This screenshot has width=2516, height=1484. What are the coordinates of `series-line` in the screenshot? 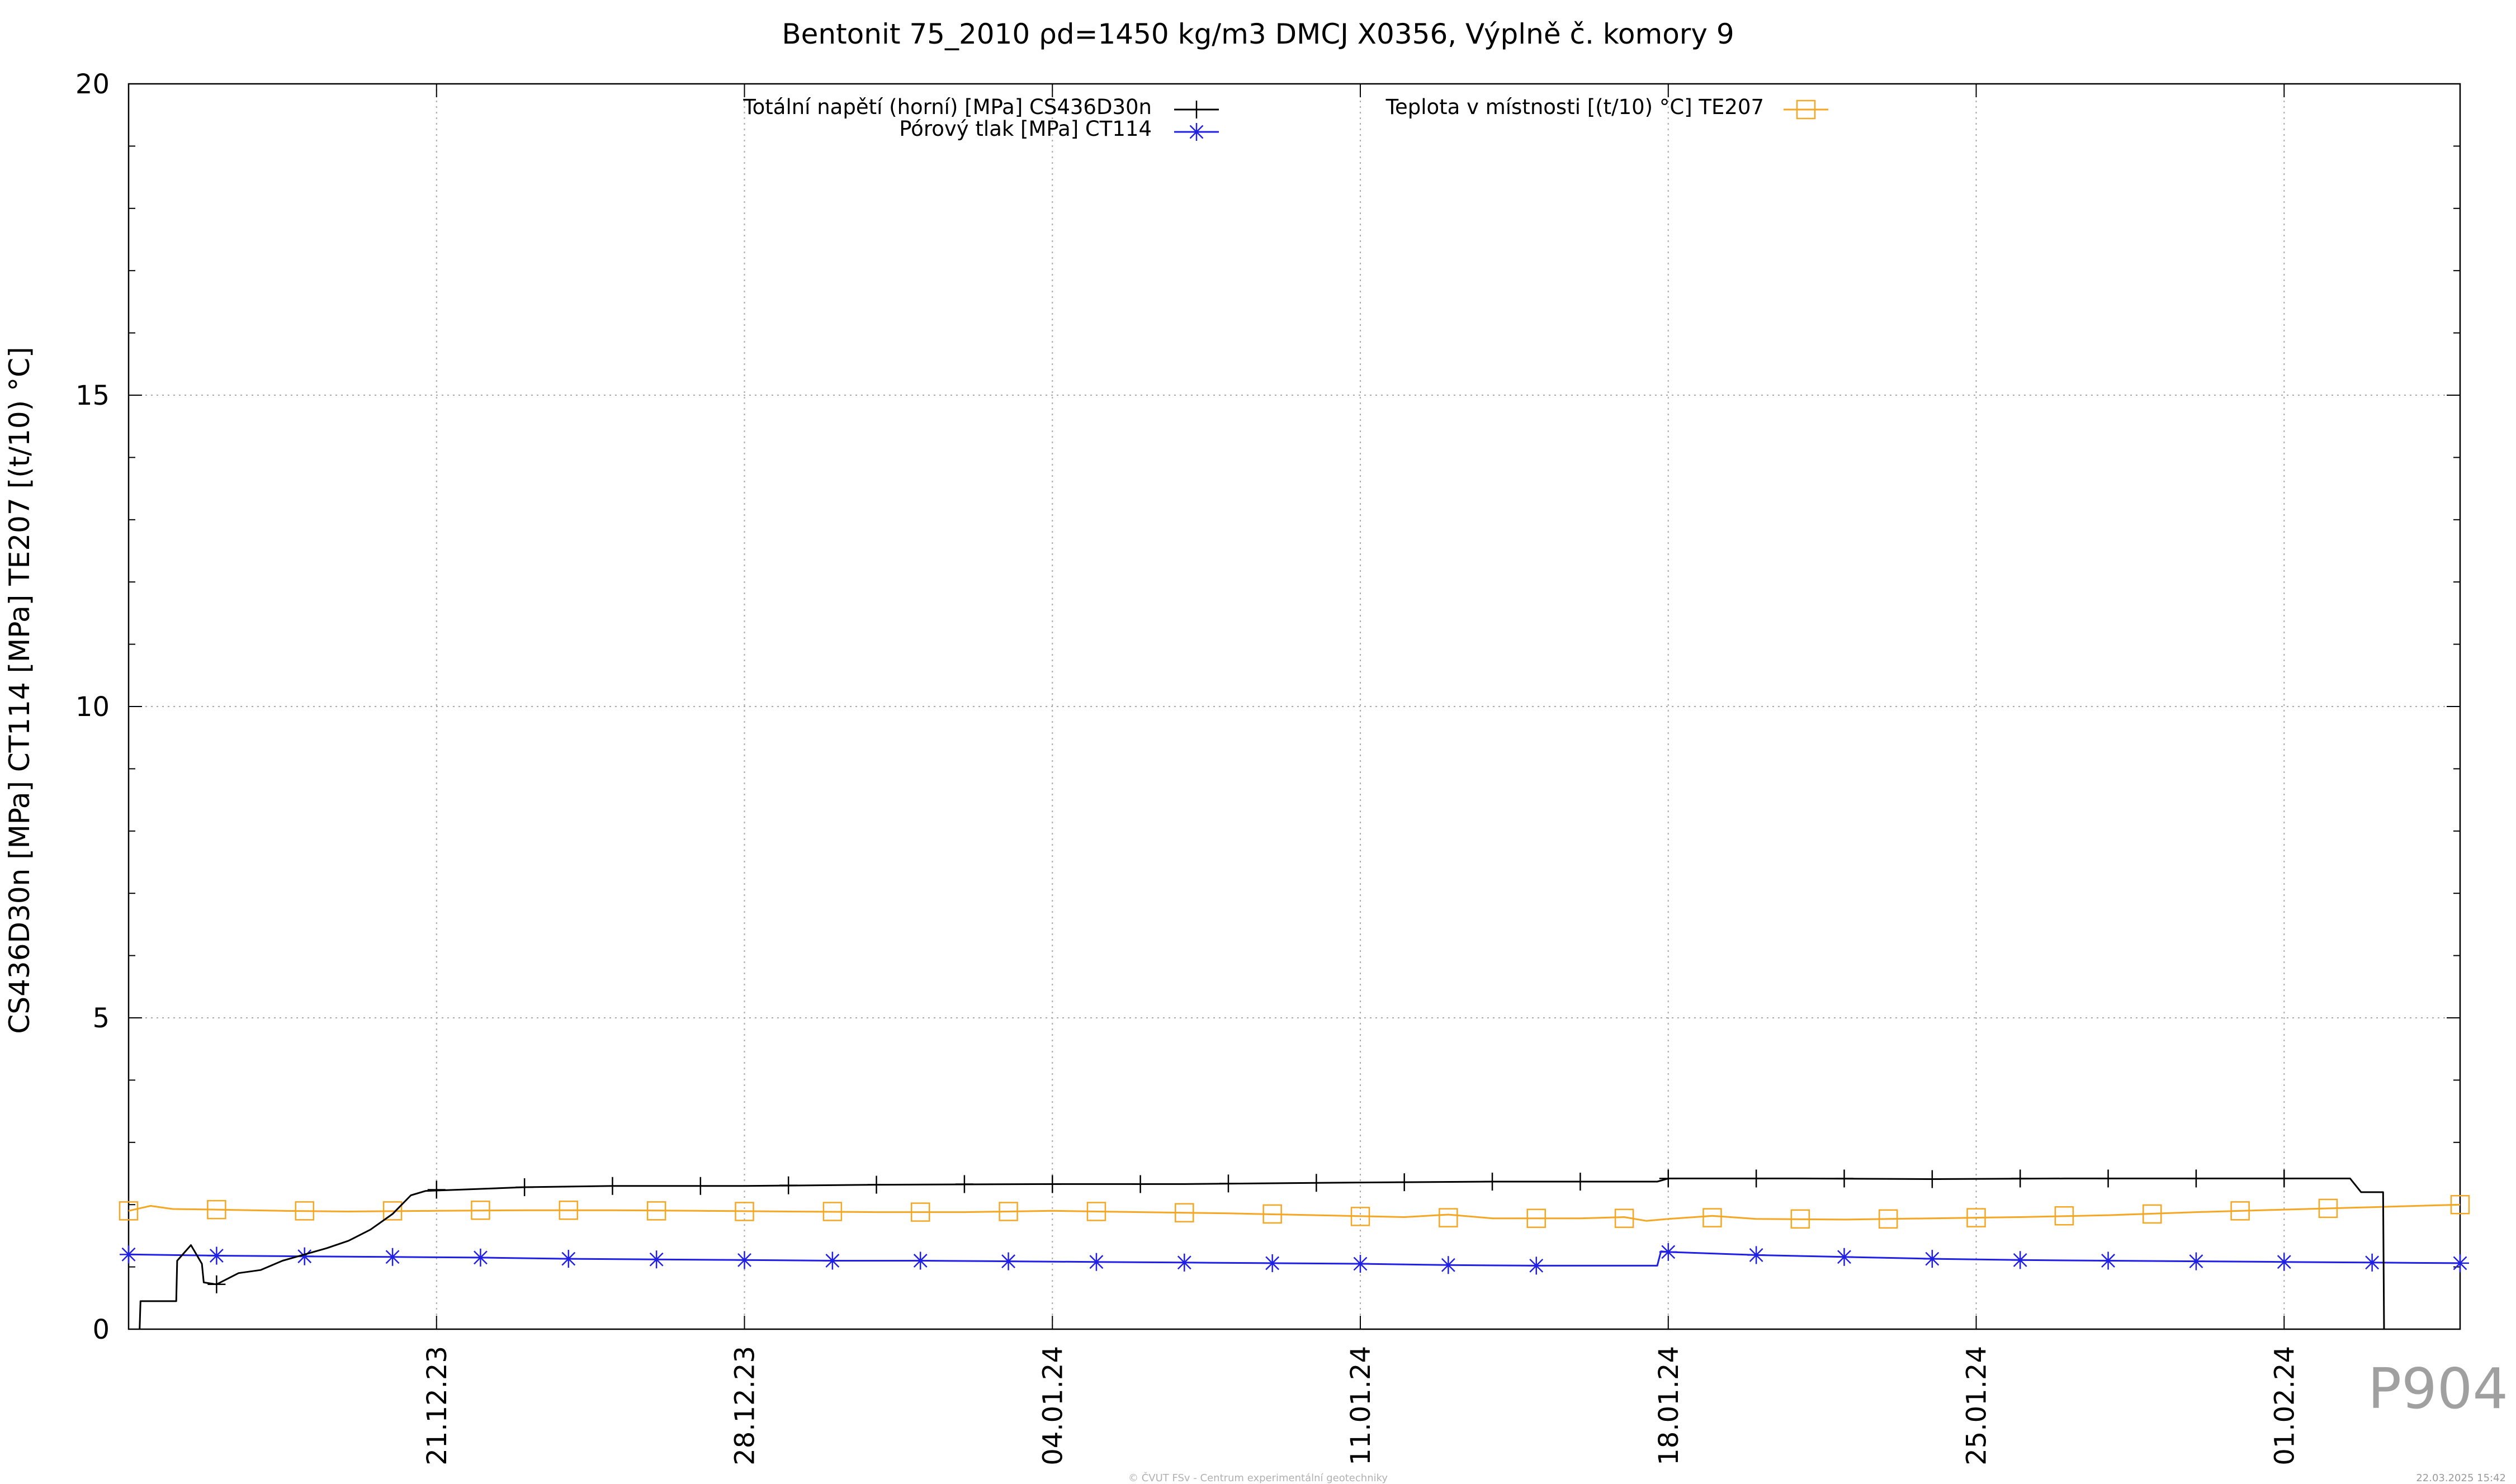 It's located at (1294, 1212).